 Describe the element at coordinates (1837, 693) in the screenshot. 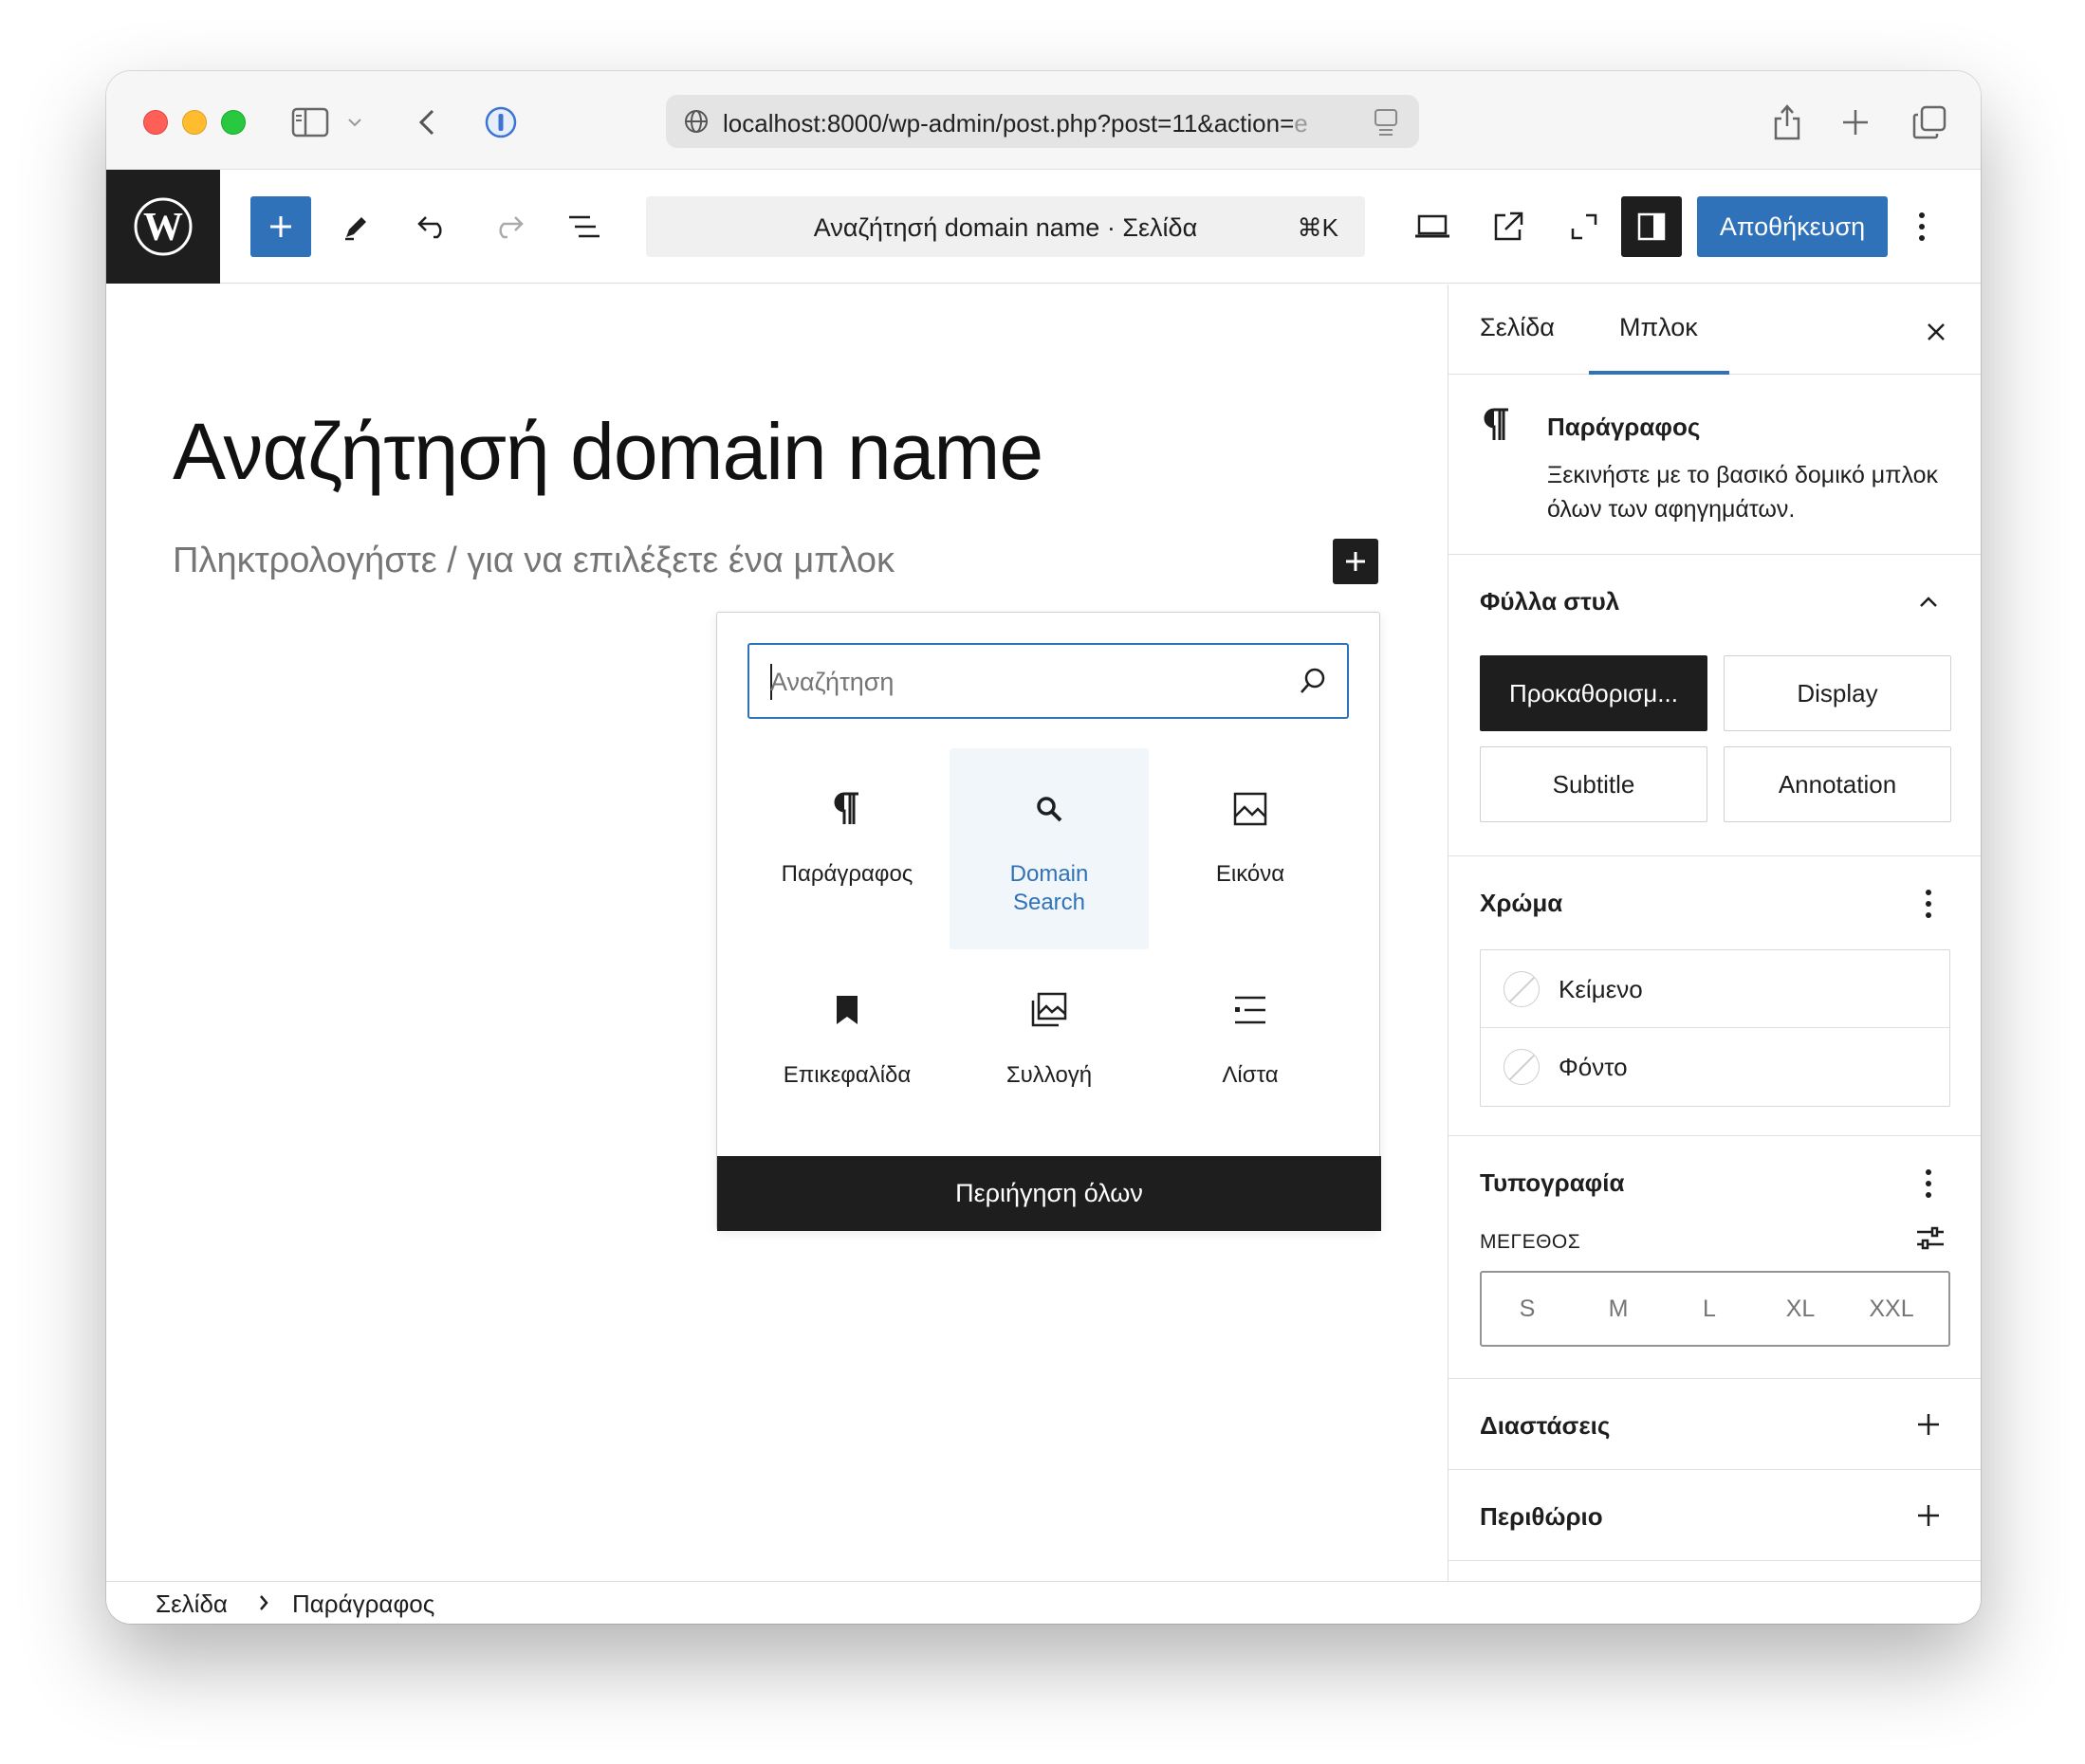

I see `style-option-display: Display` at that location.